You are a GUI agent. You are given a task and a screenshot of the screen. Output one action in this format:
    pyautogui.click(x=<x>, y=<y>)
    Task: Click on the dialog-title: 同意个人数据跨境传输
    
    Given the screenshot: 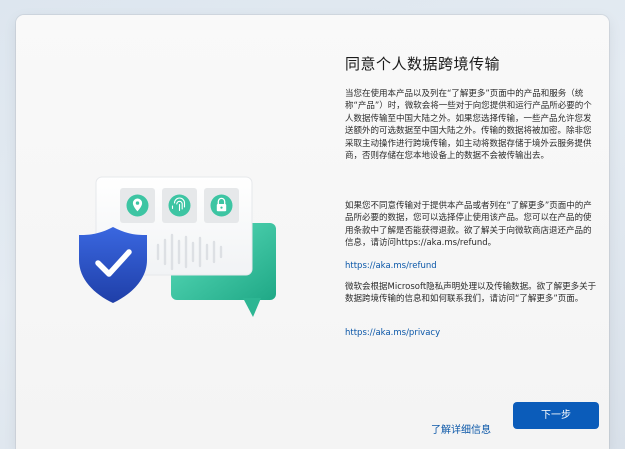 What is the action you would take?
    pyautogui.click(x=423, y=64)
    